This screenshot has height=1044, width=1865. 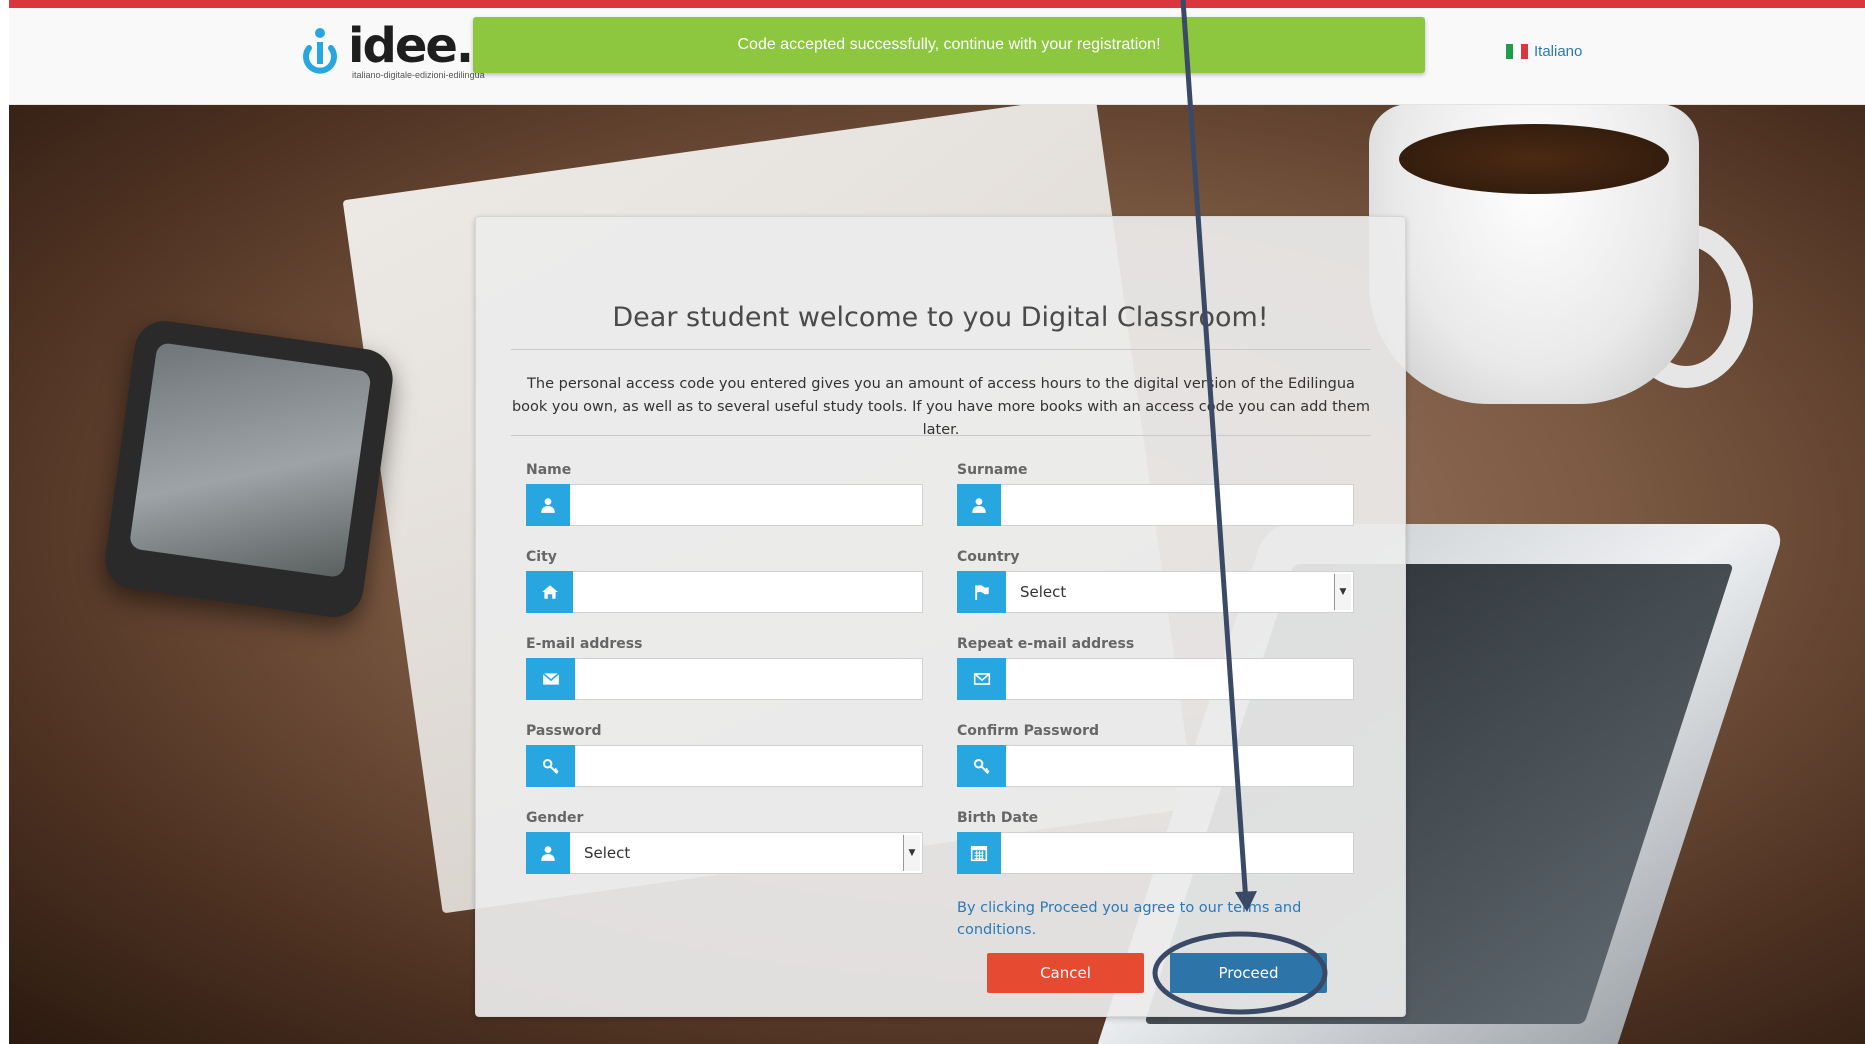 I want to click on confirm-password-field-group: Confirm Password, so click(x=1155, y=755).